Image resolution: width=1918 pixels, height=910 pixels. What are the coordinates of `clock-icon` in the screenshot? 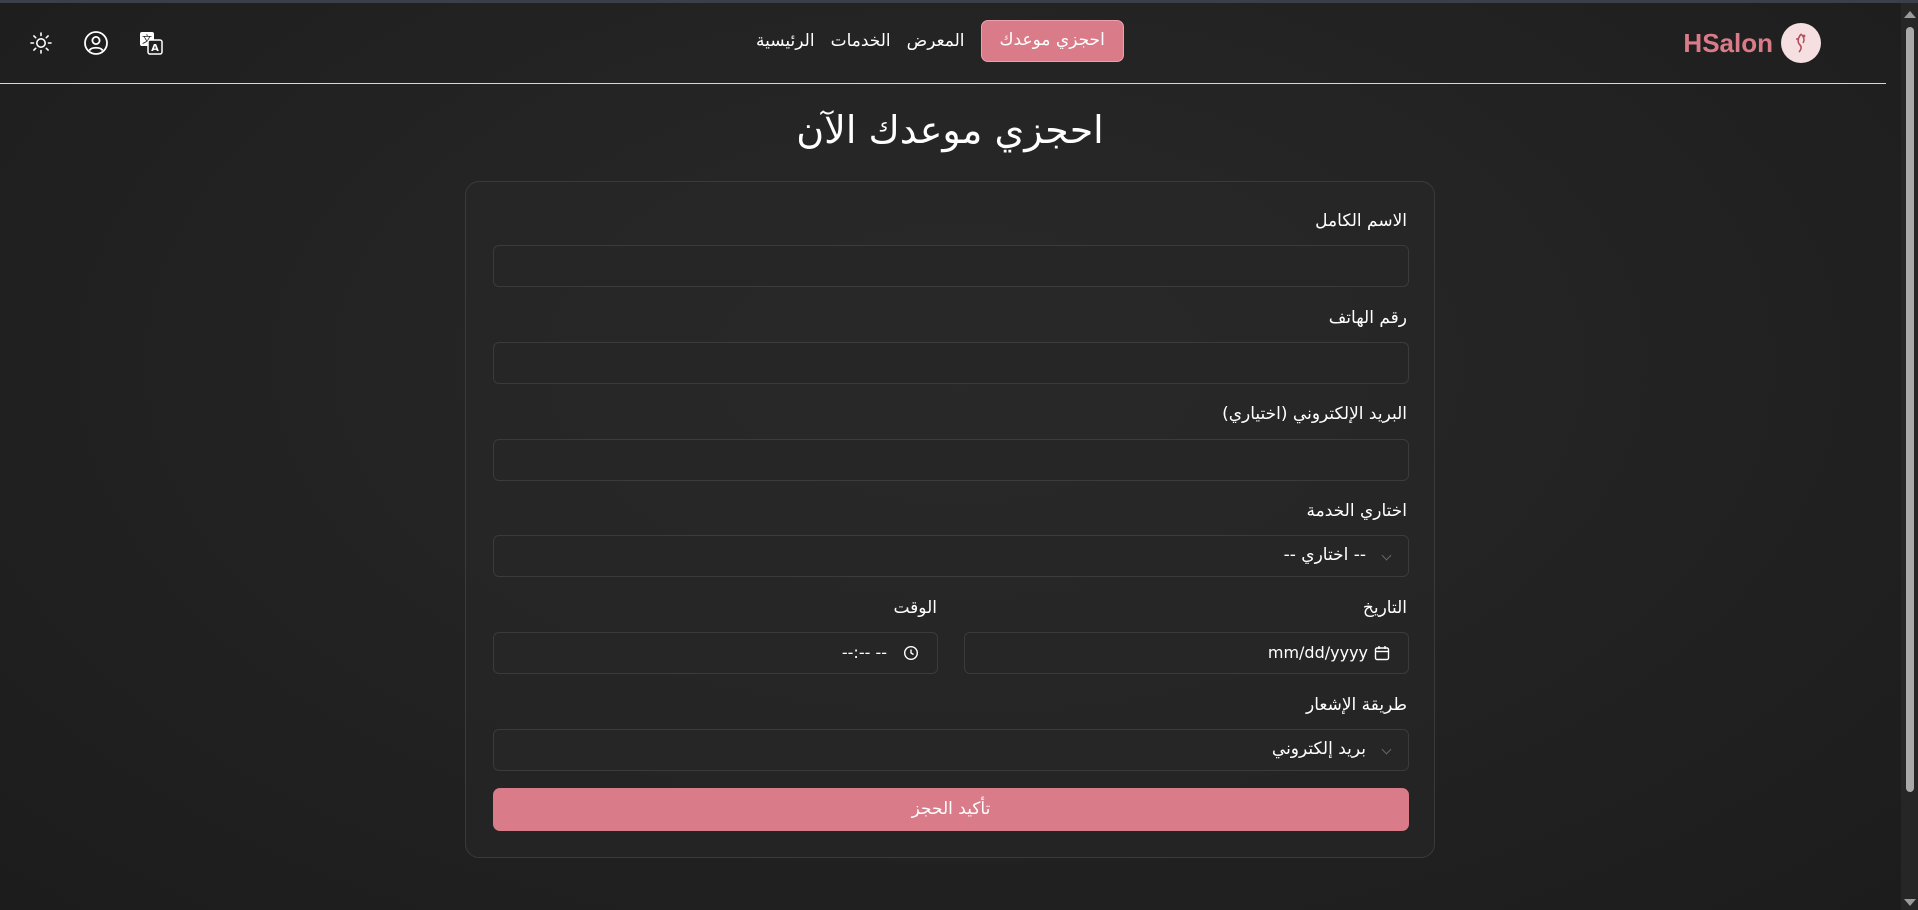 It's located at (911, 655).